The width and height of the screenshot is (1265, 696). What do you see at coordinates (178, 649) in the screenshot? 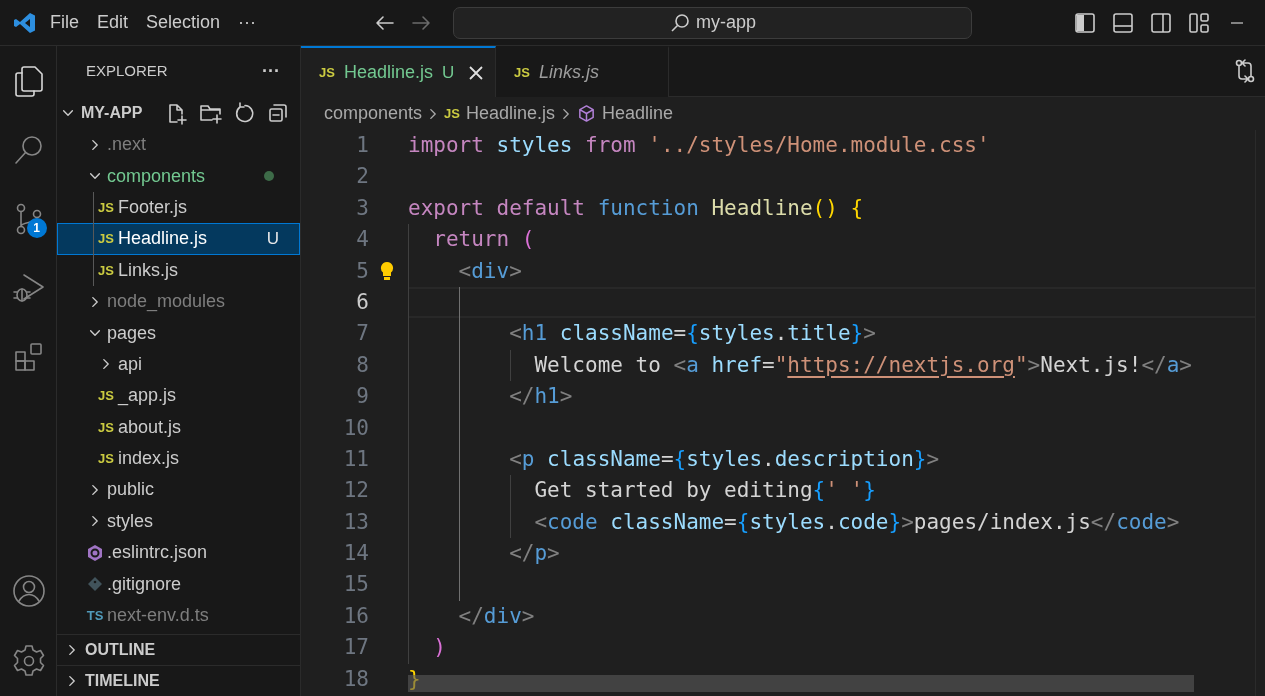
I see `section-header: OUTLINE` at bounding box center [178, 649].